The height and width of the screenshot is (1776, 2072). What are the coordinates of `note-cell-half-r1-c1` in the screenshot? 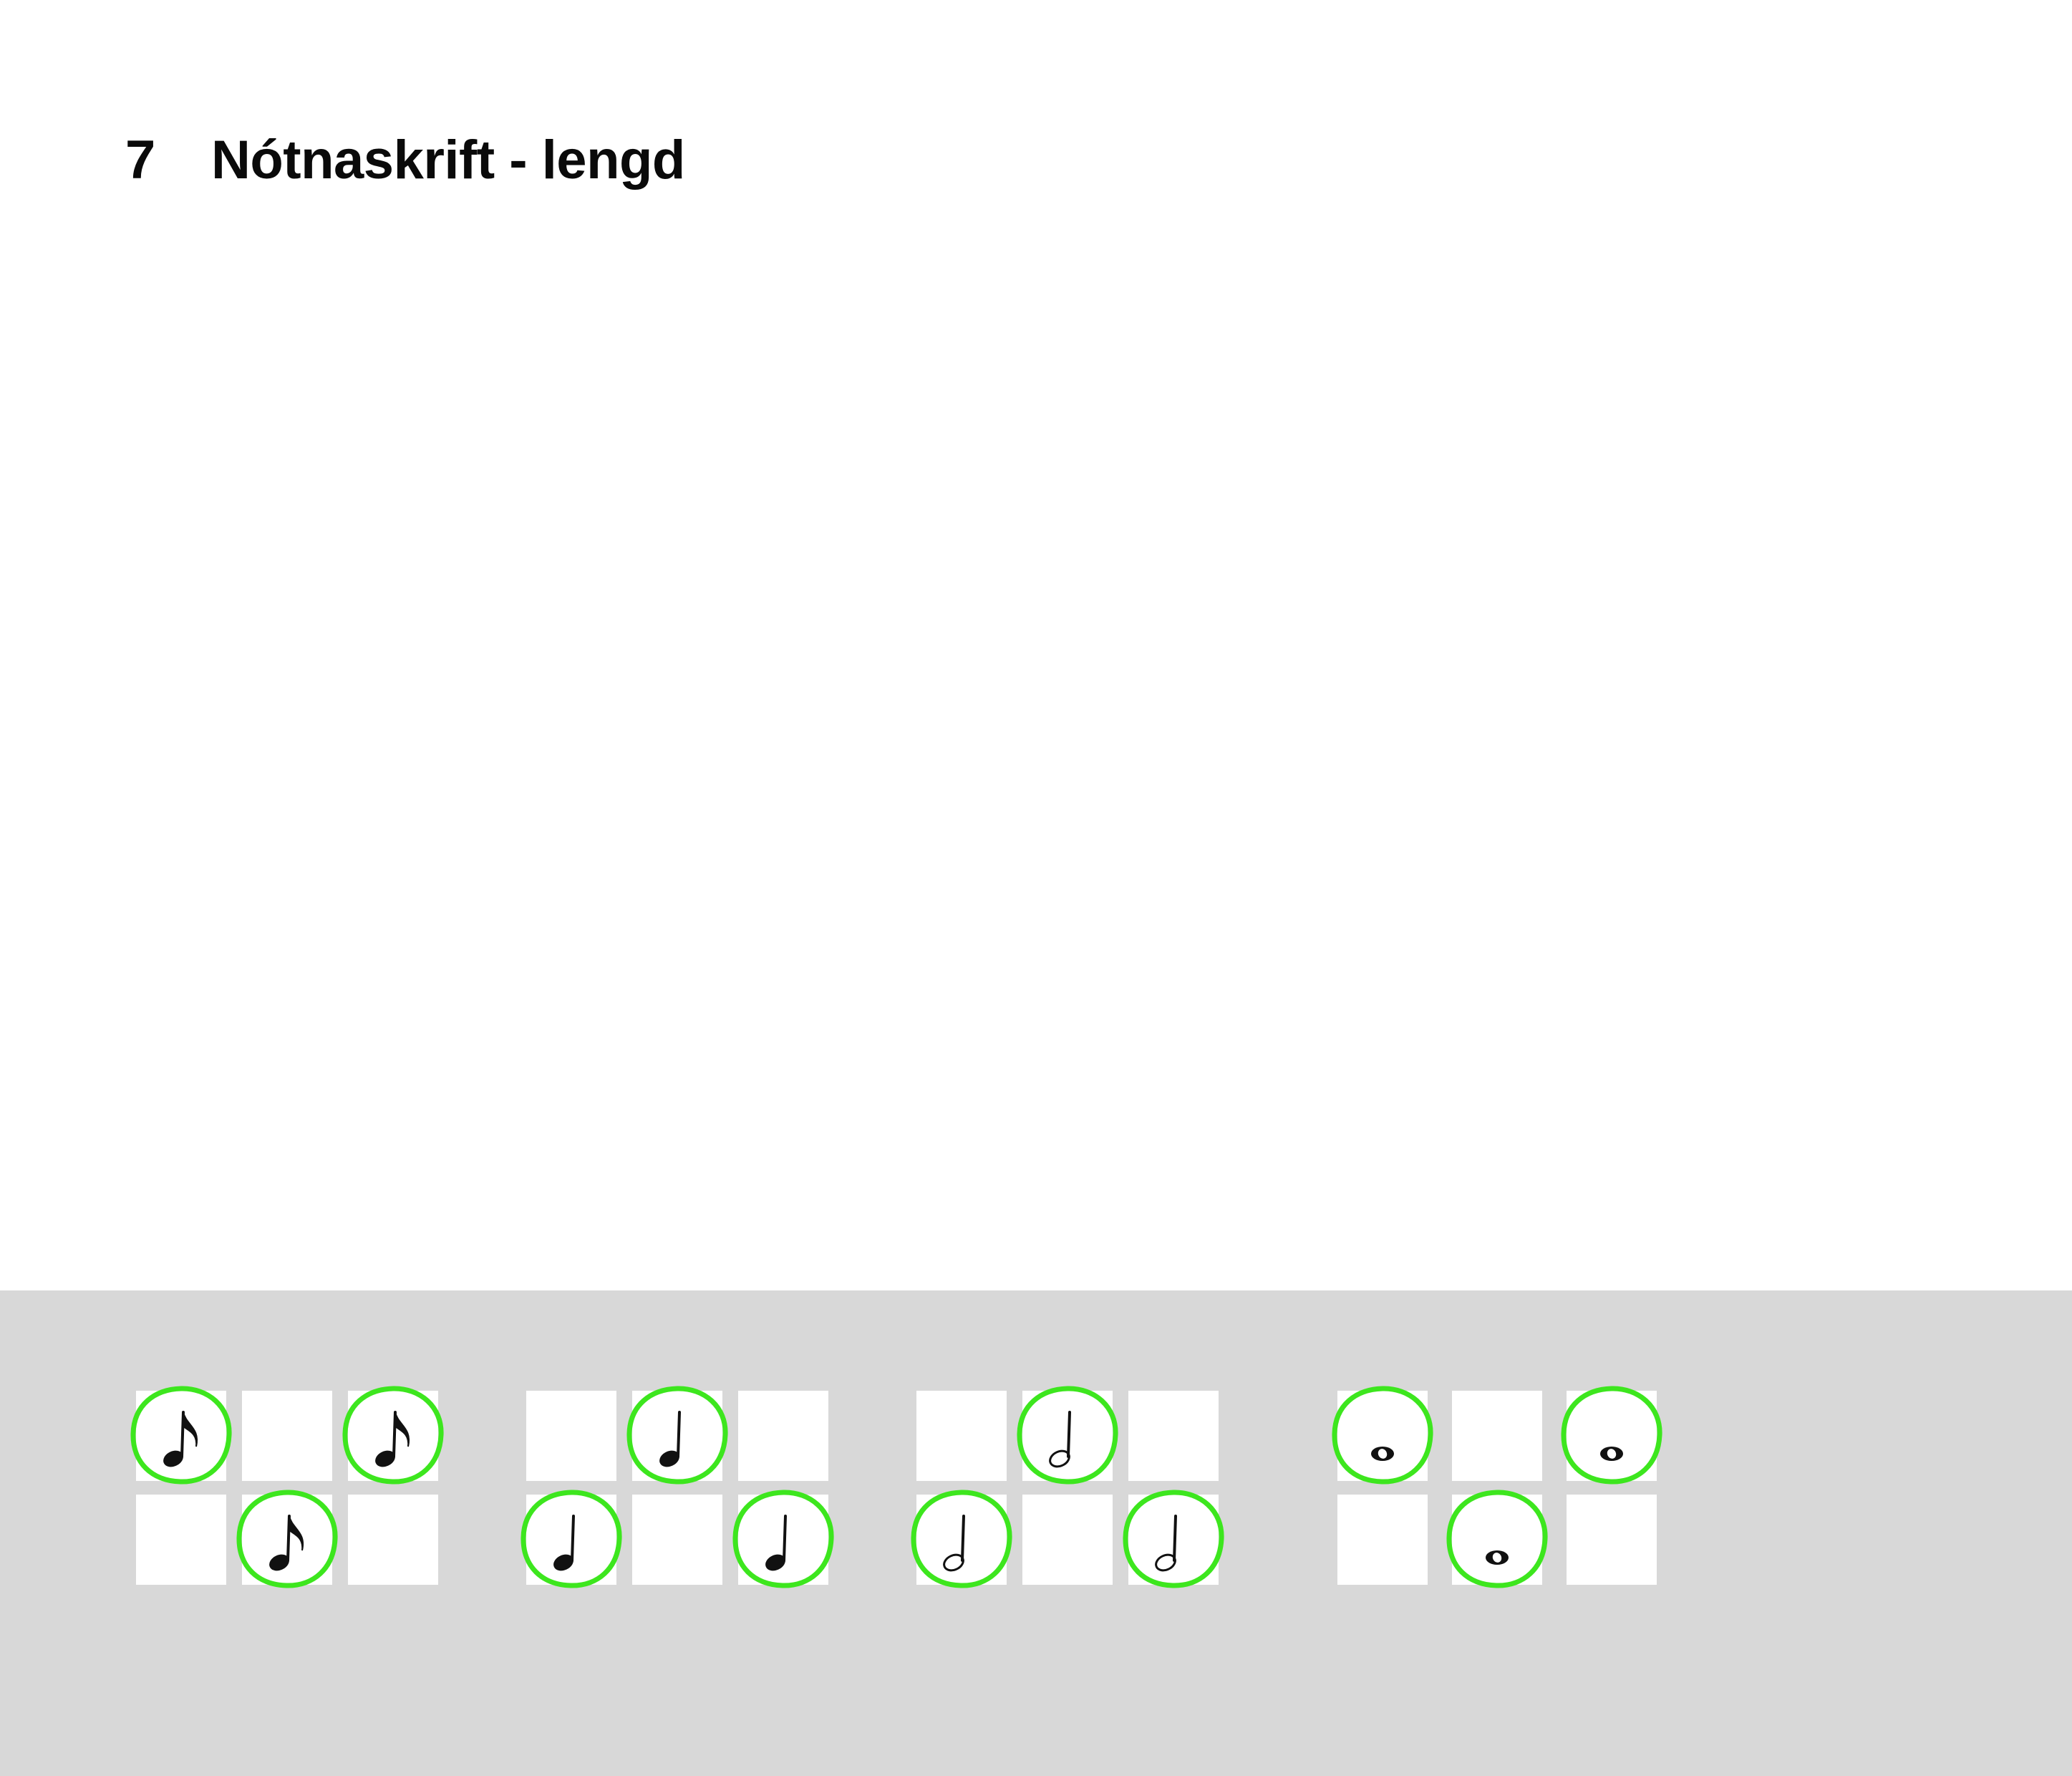 It's located at (1067, 1540).